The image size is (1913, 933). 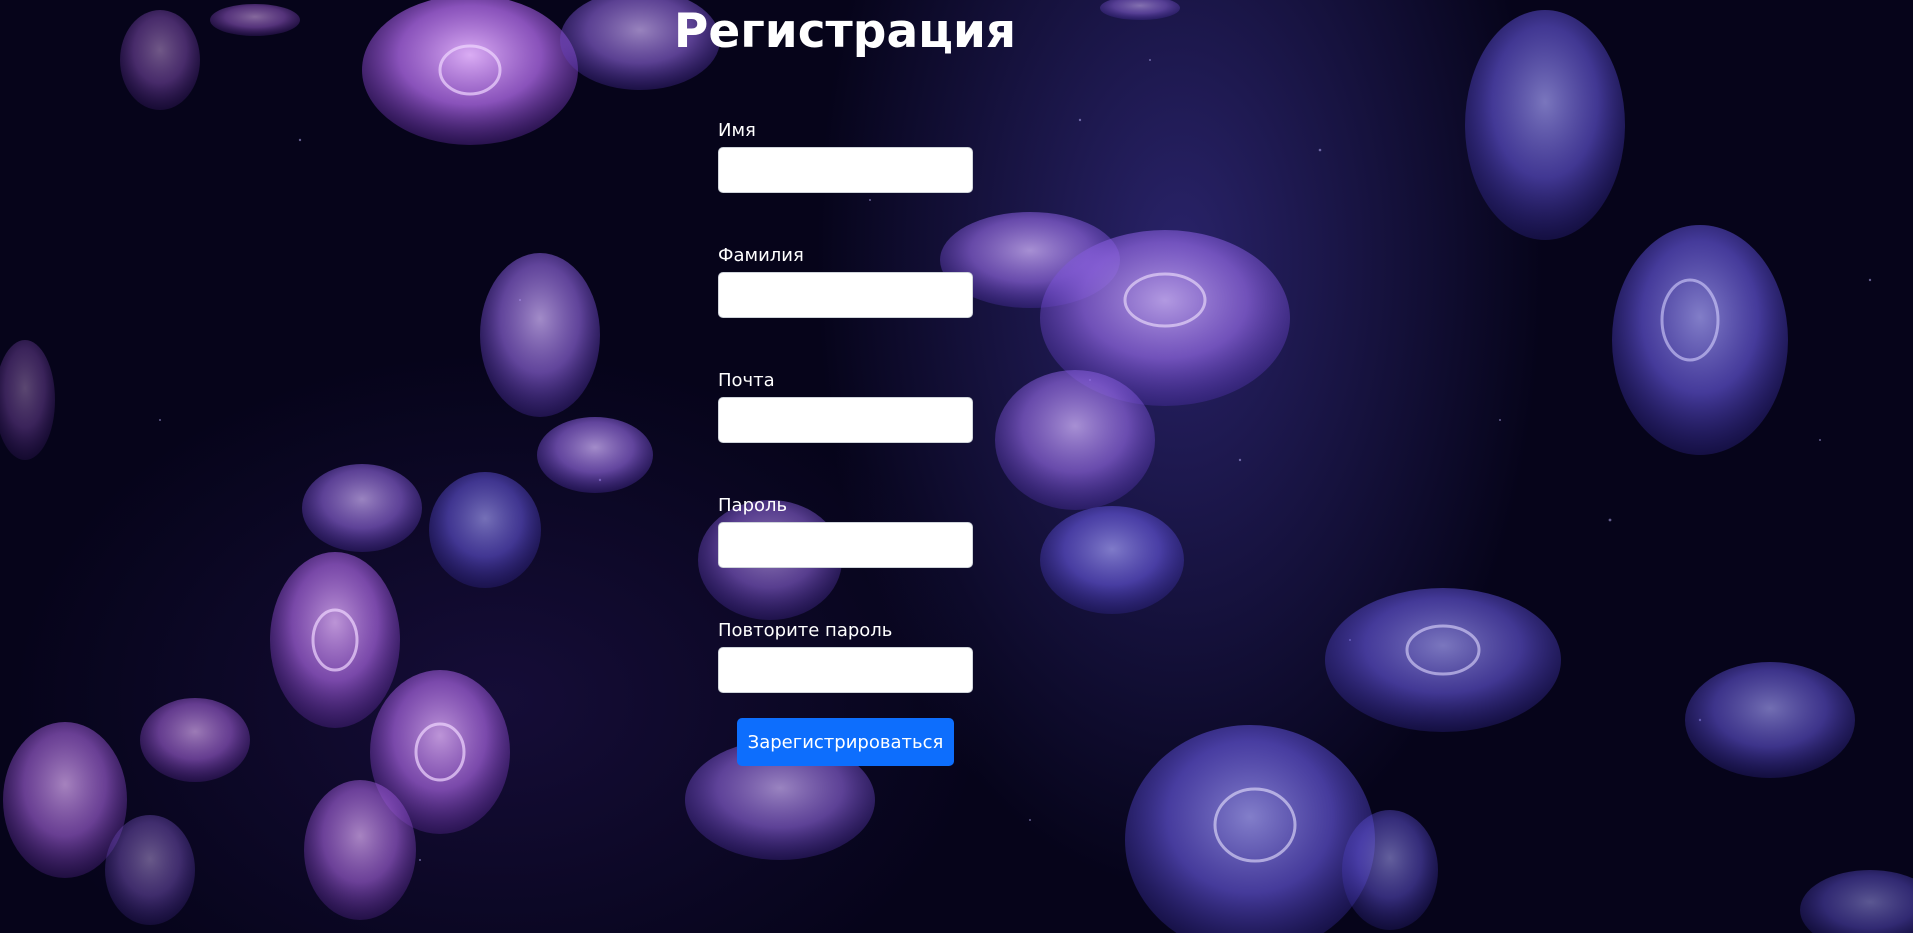 I want to click on last-name-input, so click(x=845, y=295).